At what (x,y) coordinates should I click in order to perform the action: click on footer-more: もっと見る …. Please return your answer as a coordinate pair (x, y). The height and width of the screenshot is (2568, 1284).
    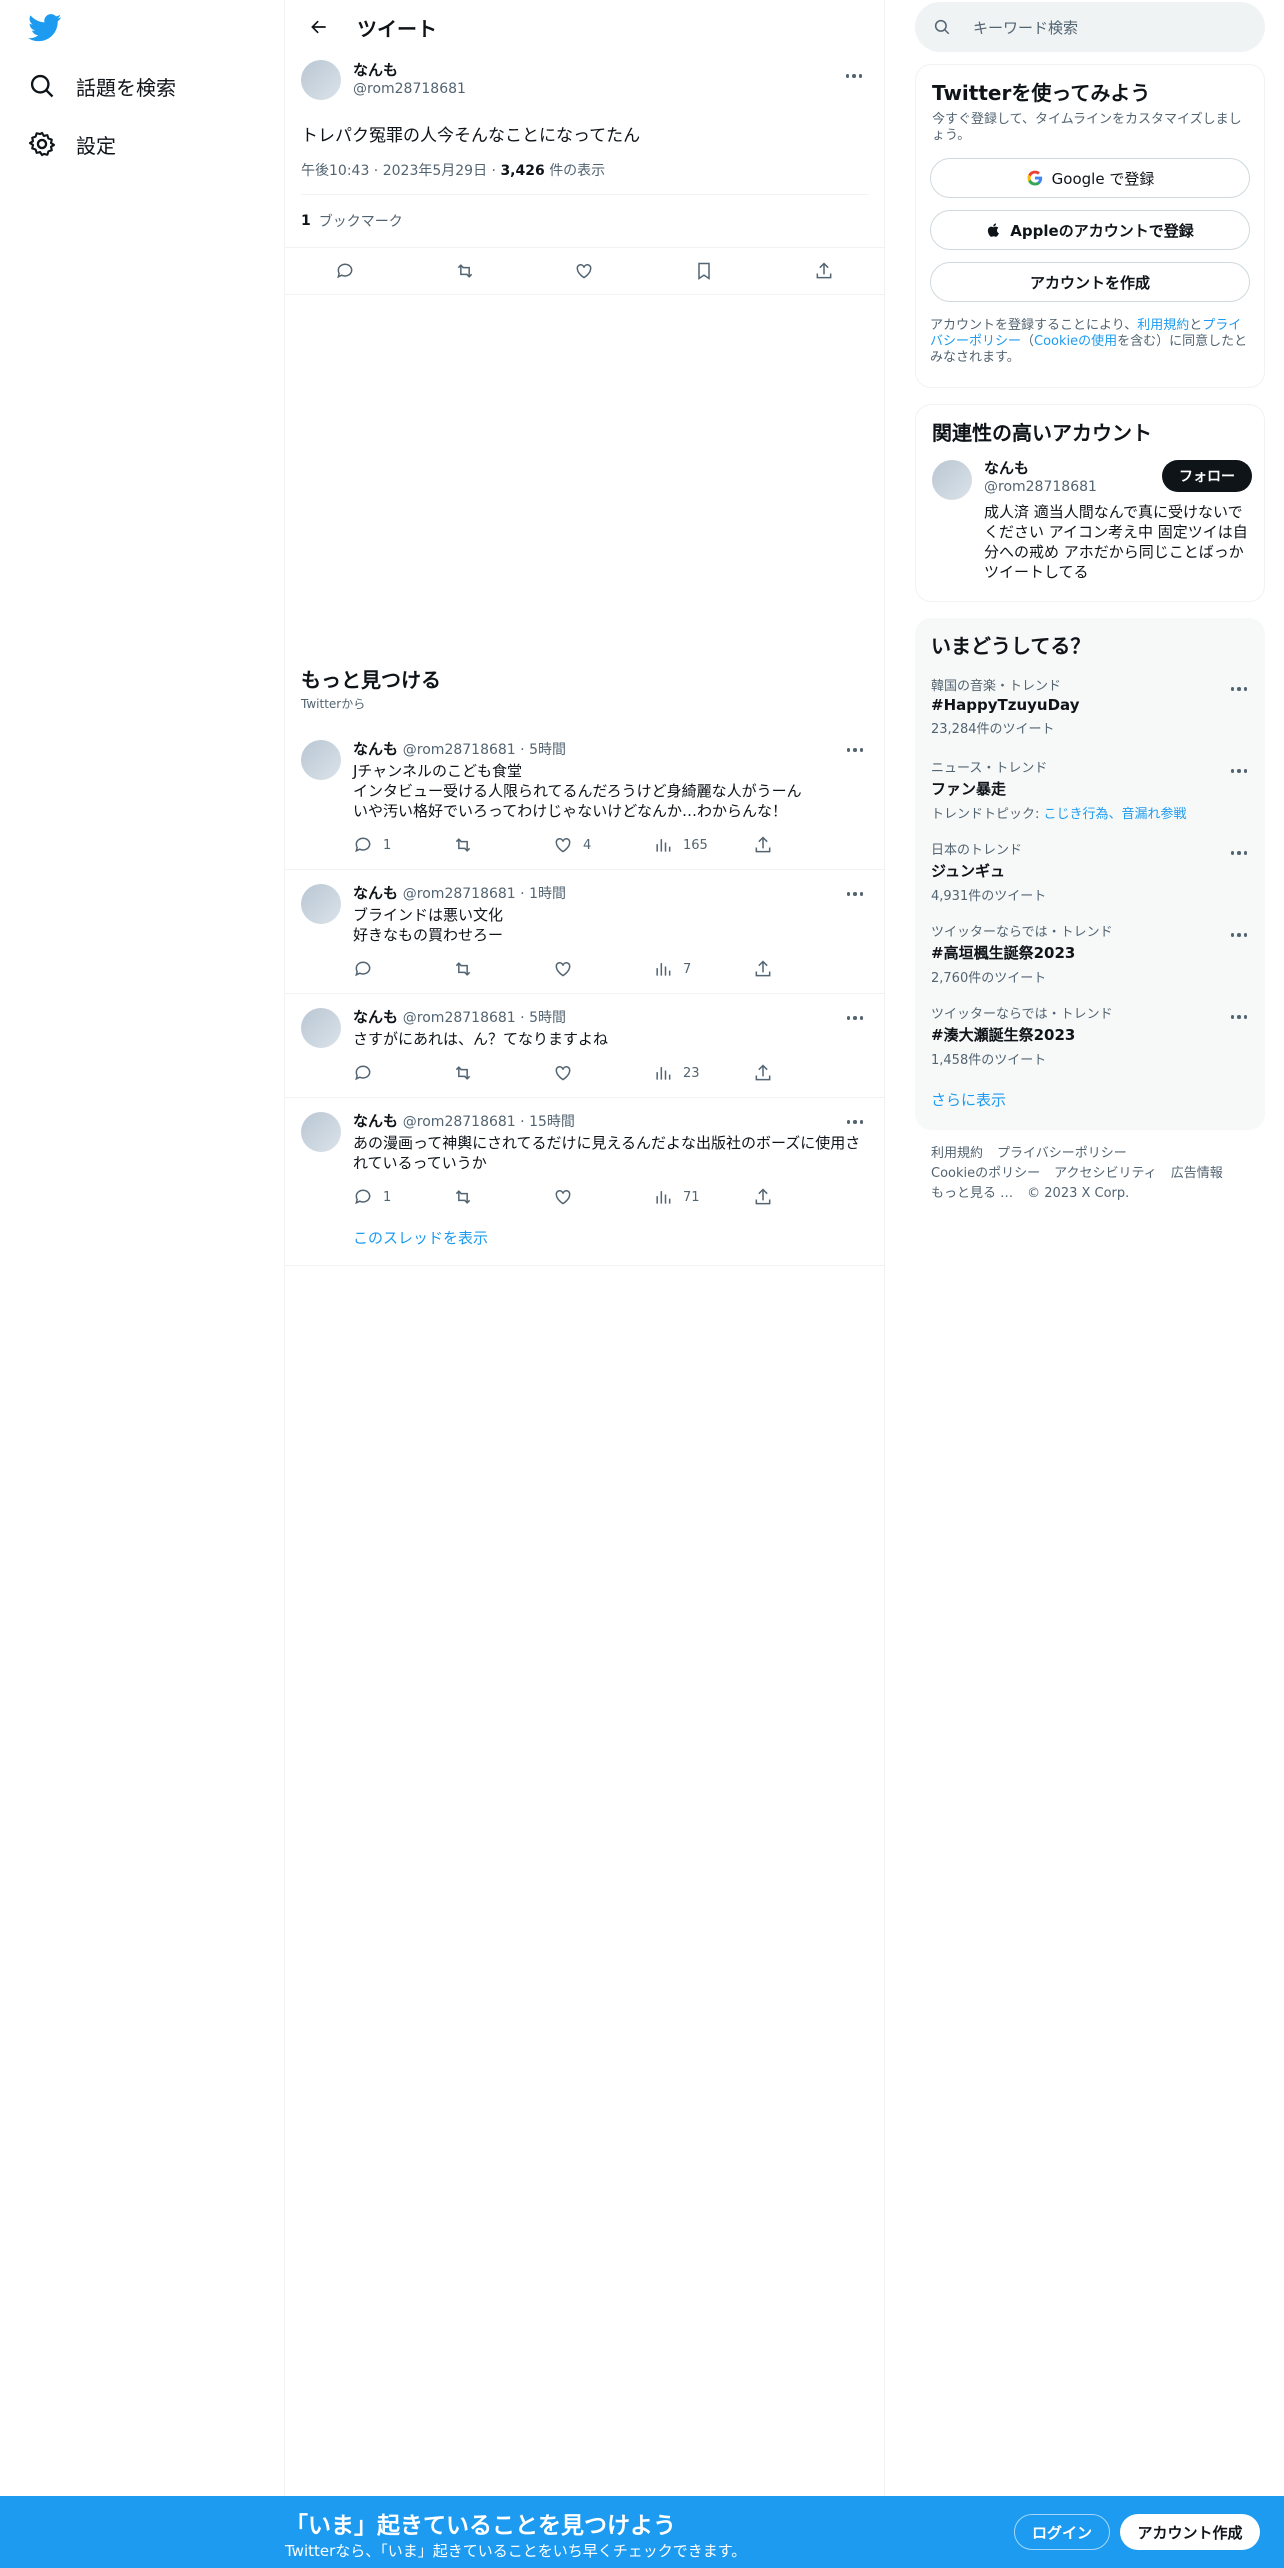
    Looking at the image, I should click on (972, 1193).